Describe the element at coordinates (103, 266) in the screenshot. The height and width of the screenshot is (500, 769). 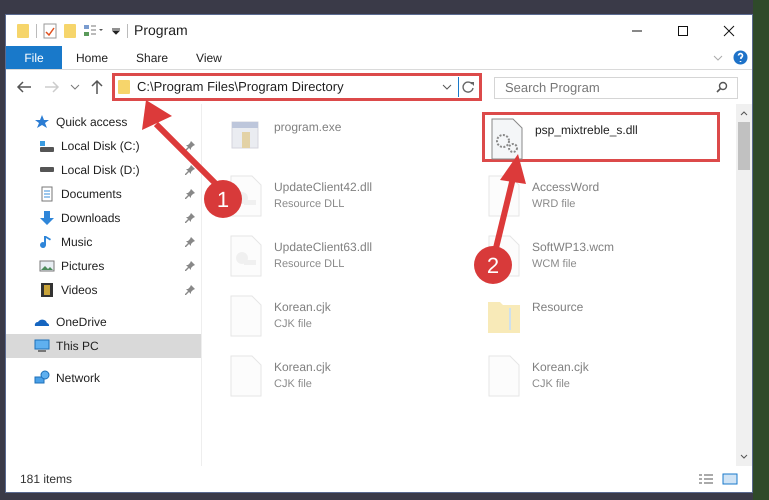
I see `sidebar-item: Pictures` at that location.